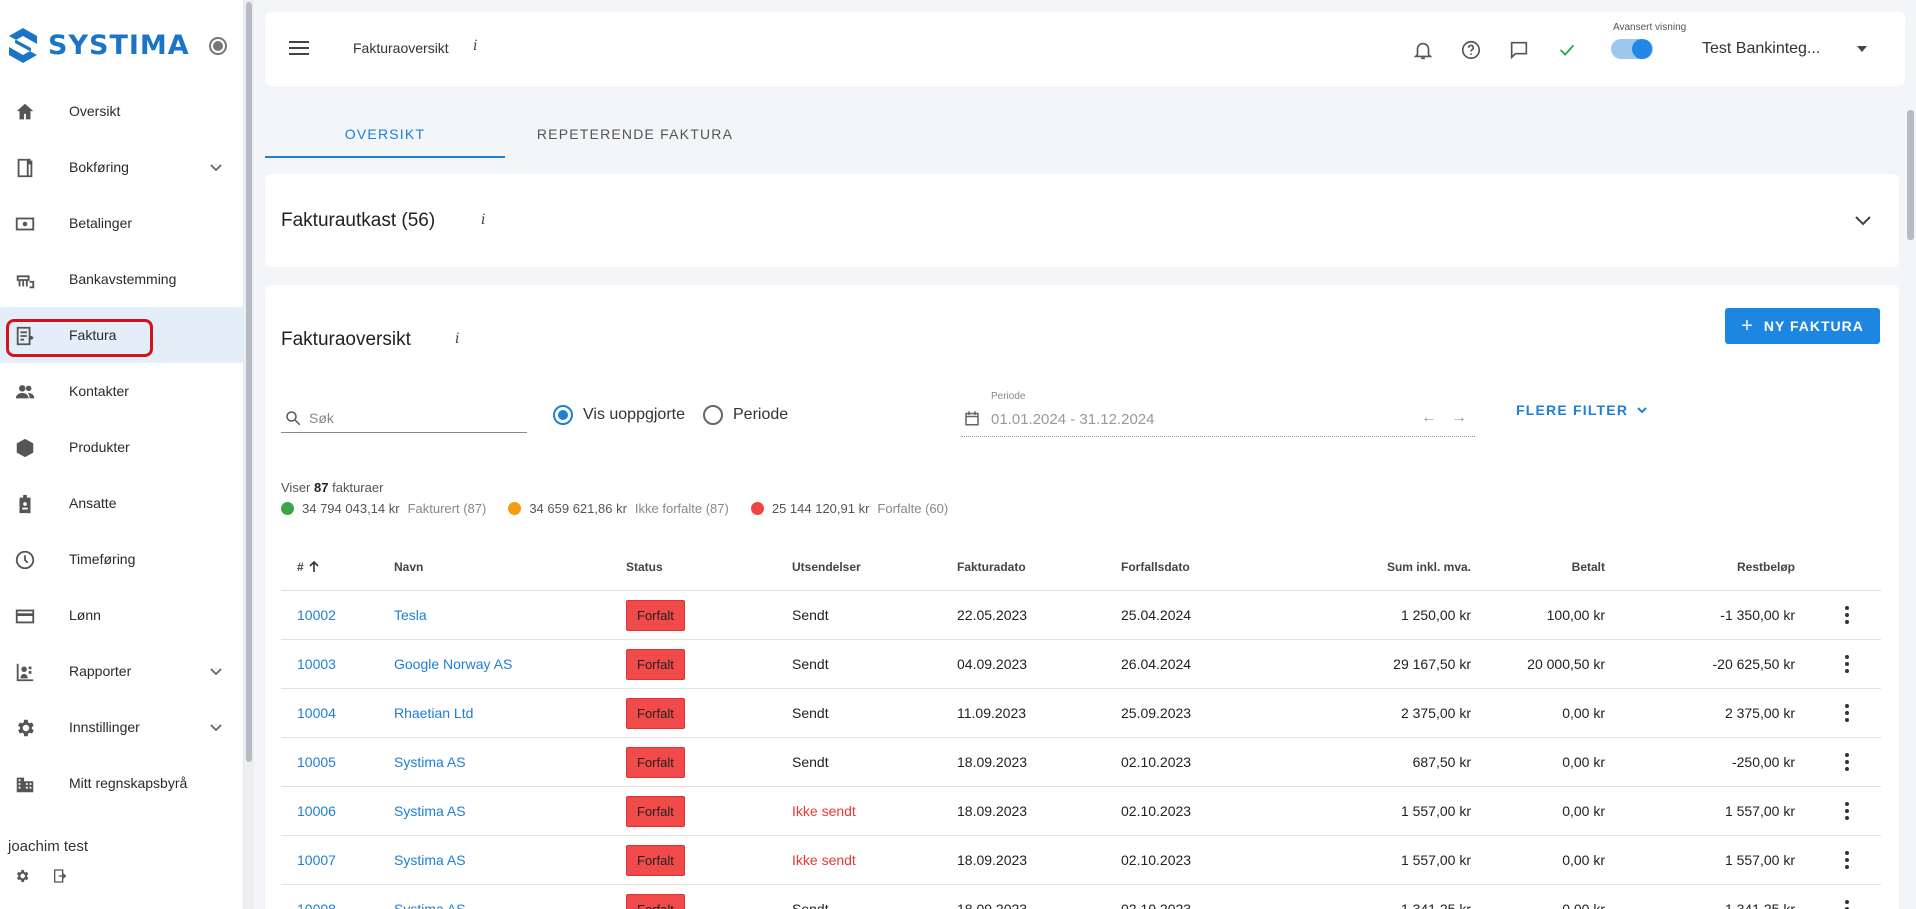 This screenshot has height=909, width=1916. Describe the element at coordinates (1583, 762) in the screenshot. I see `paid-value: 0,00 kr` at that location.